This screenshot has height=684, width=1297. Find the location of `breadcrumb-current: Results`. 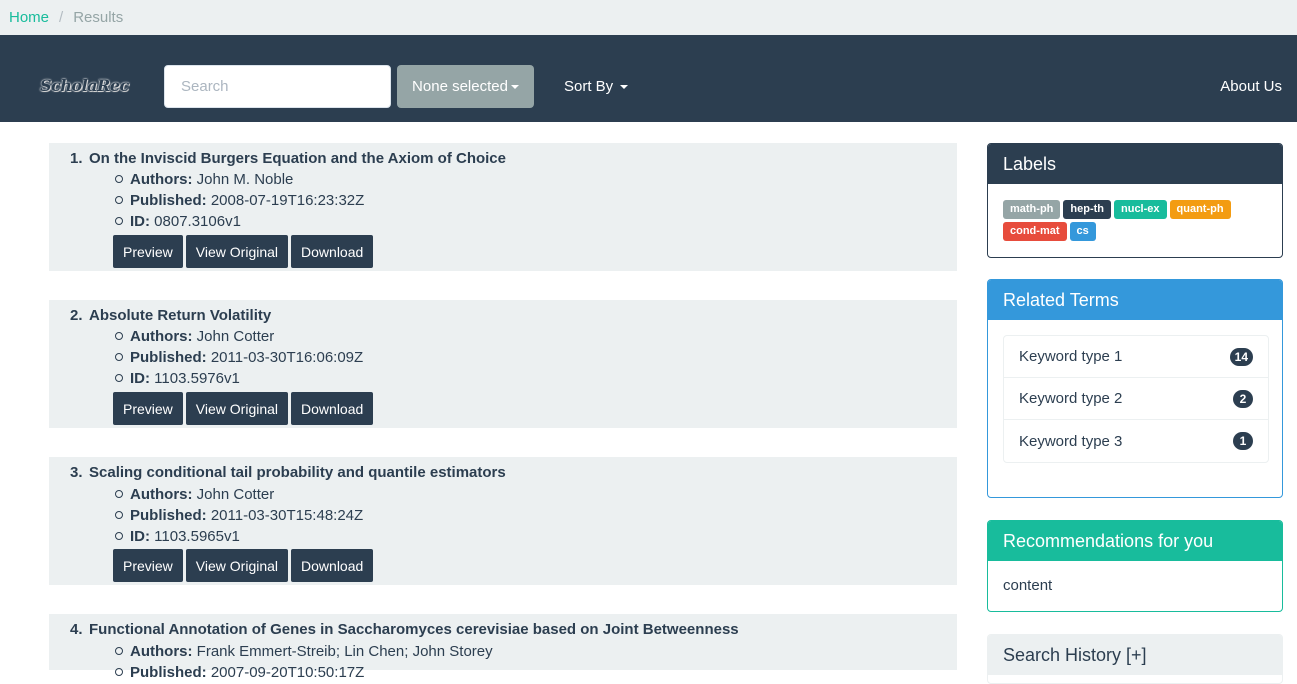

breadcrumb-current: Results is located at coordinates (98, 17).